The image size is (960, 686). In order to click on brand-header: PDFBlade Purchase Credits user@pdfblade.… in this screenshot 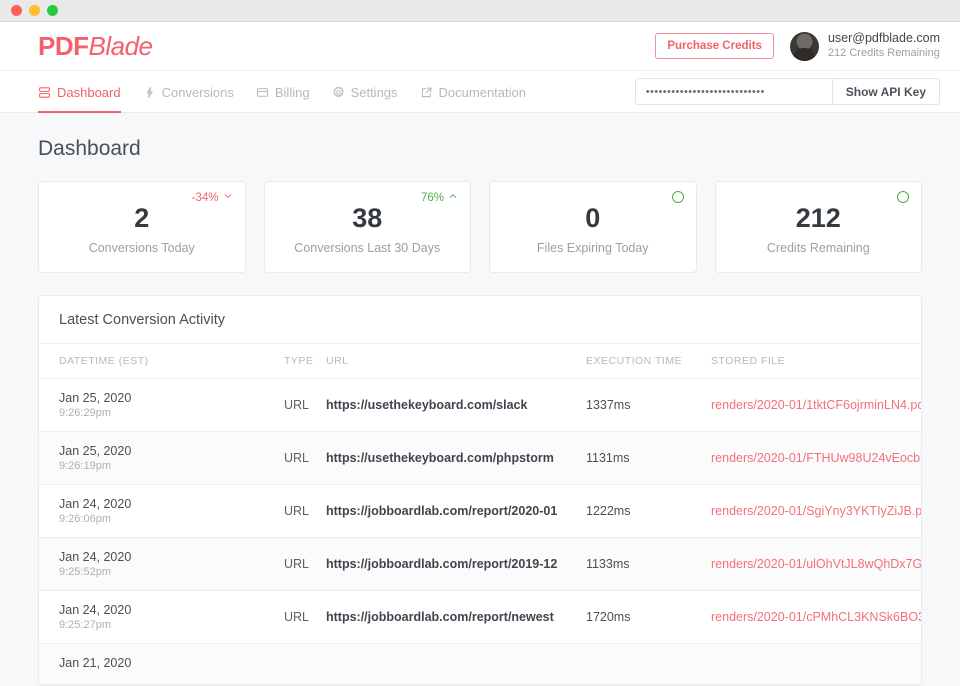, I will do `click(480, 46)`.